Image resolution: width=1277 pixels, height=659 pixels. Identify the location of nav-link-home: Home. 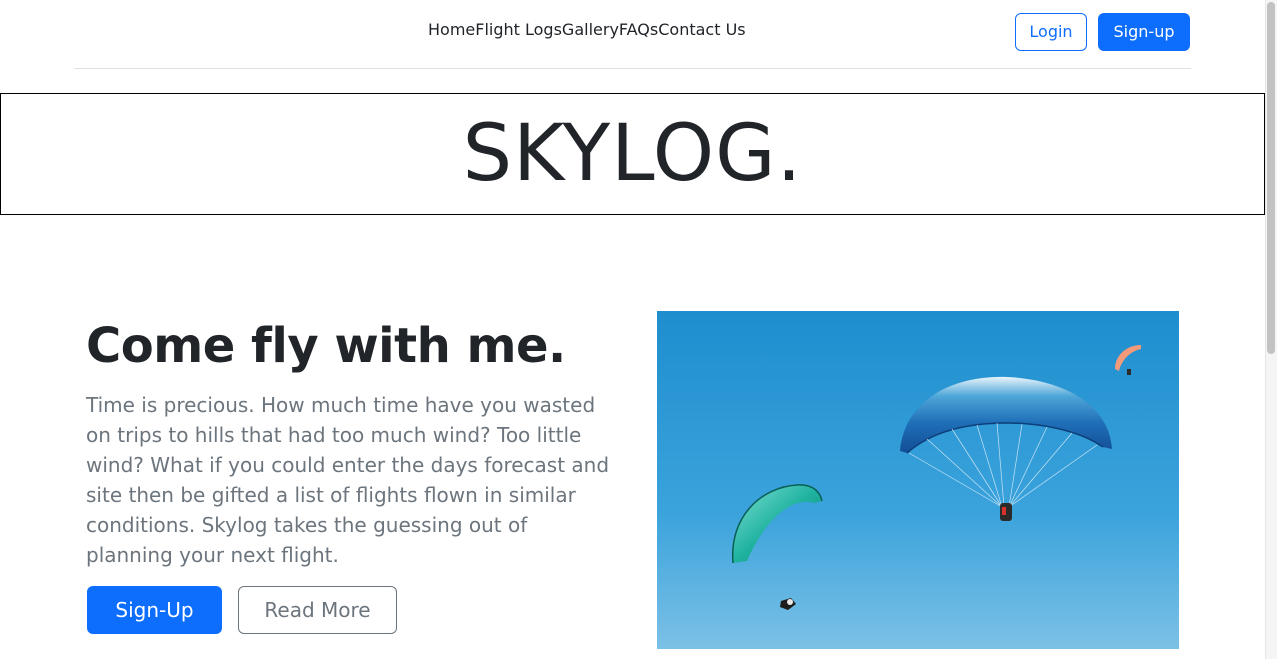
(451, 29).